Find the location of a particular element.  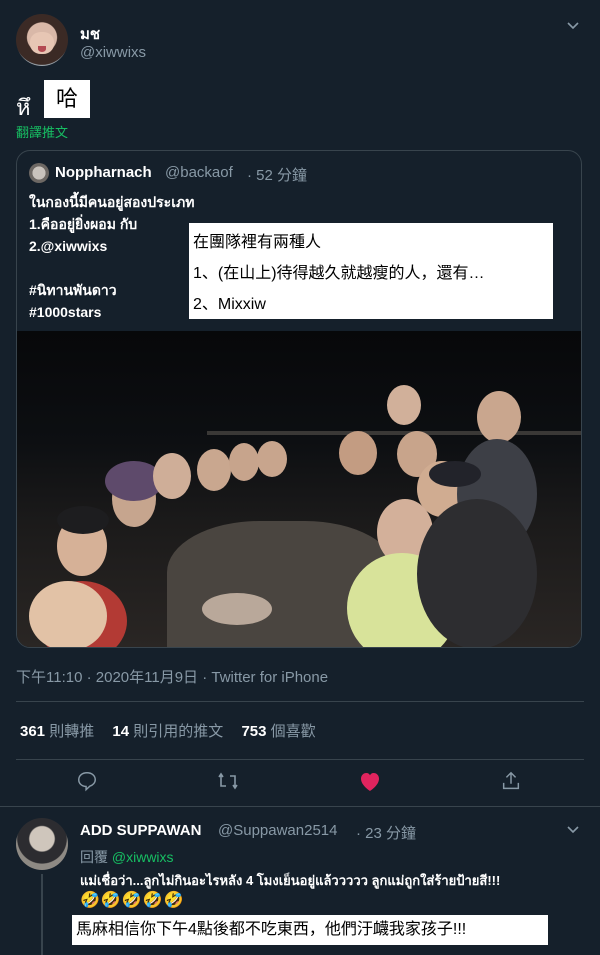

retweets-stat: 361 則轉推 is located at coordinates (59, 731).